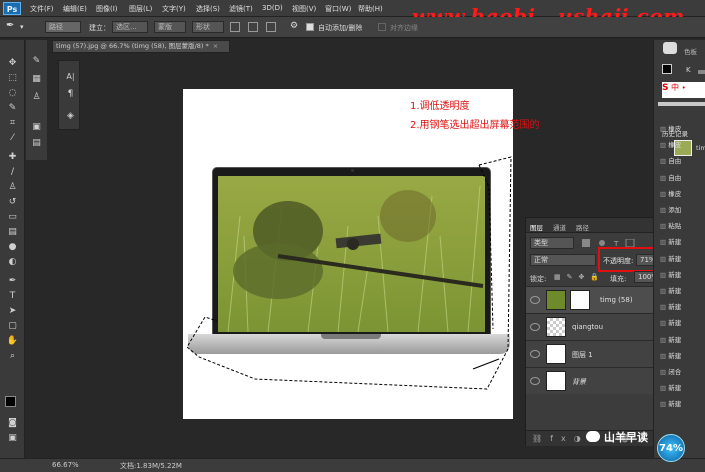  Describe the element at coordinates (271, 27) in the screenshot. I see `path-arrange-icon` at that location.